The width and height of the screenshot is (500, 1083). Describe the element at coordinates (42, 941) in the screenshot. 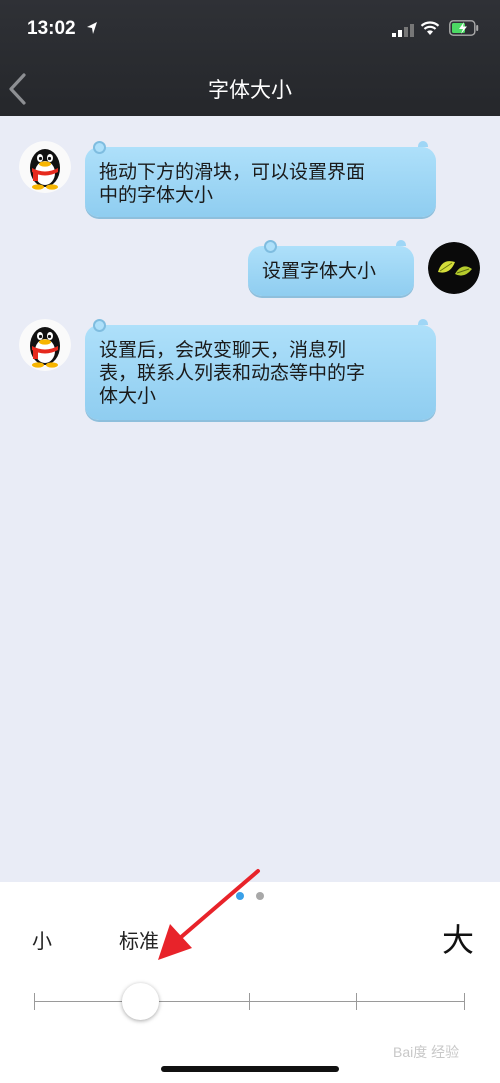

I see `label-small: 小` at that location.